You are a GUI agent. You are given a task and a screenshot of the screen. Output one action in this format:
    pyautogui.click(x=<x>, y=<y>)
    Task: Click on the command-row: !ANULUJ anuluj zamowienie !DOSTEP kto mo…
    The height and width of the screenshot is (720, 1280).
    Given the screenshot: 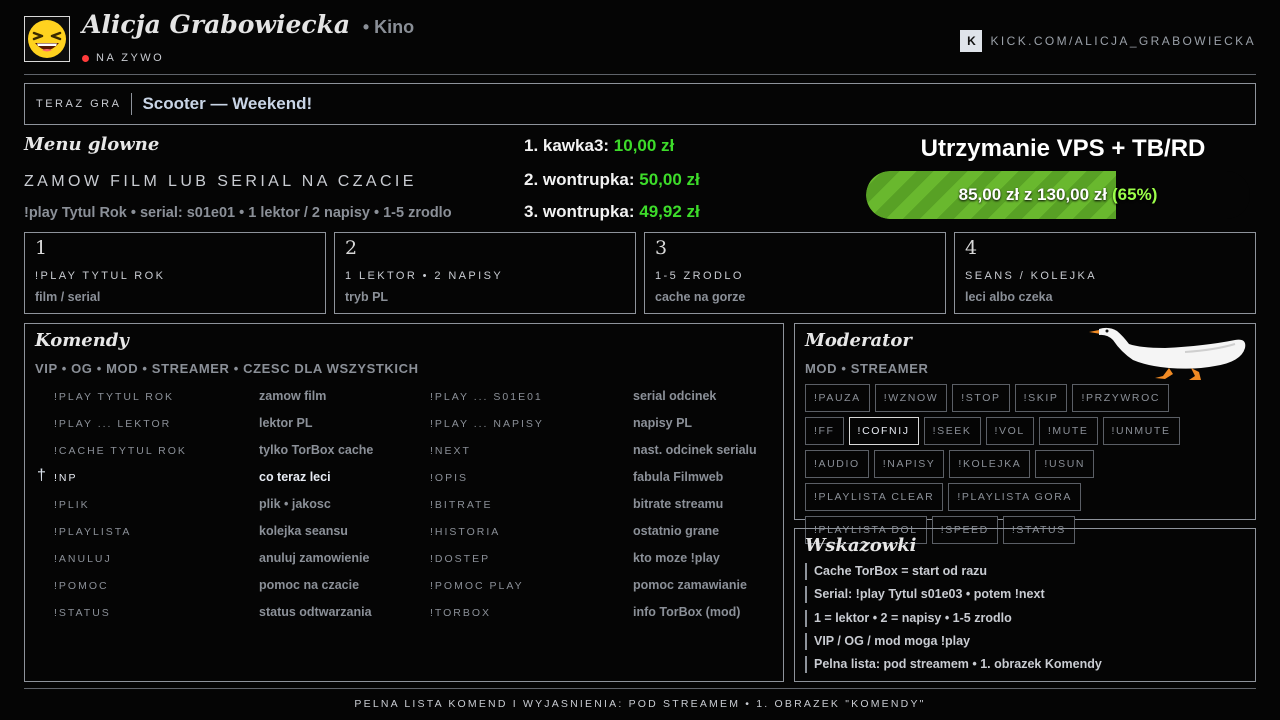 What is the action you would take?
    pyautogui.click(x=404, y=563)
    